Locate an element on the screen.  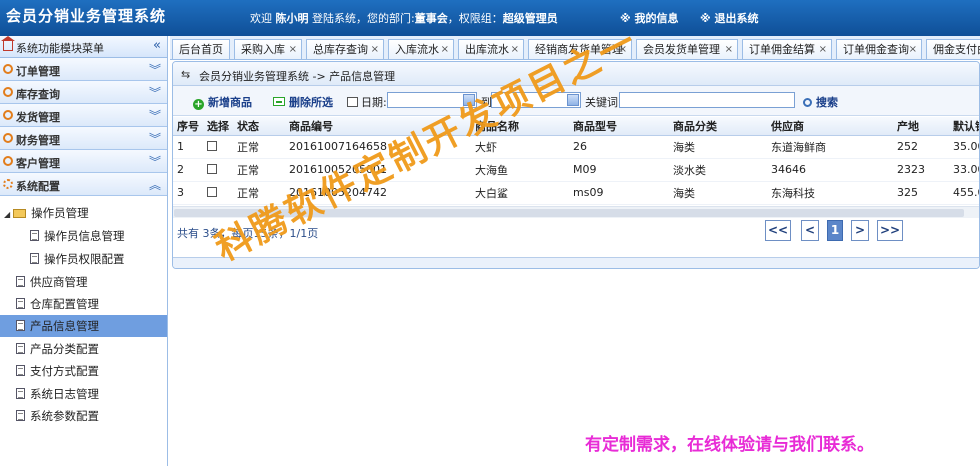
permission-group: 超级管理员 is located at coordinates (530, 18).